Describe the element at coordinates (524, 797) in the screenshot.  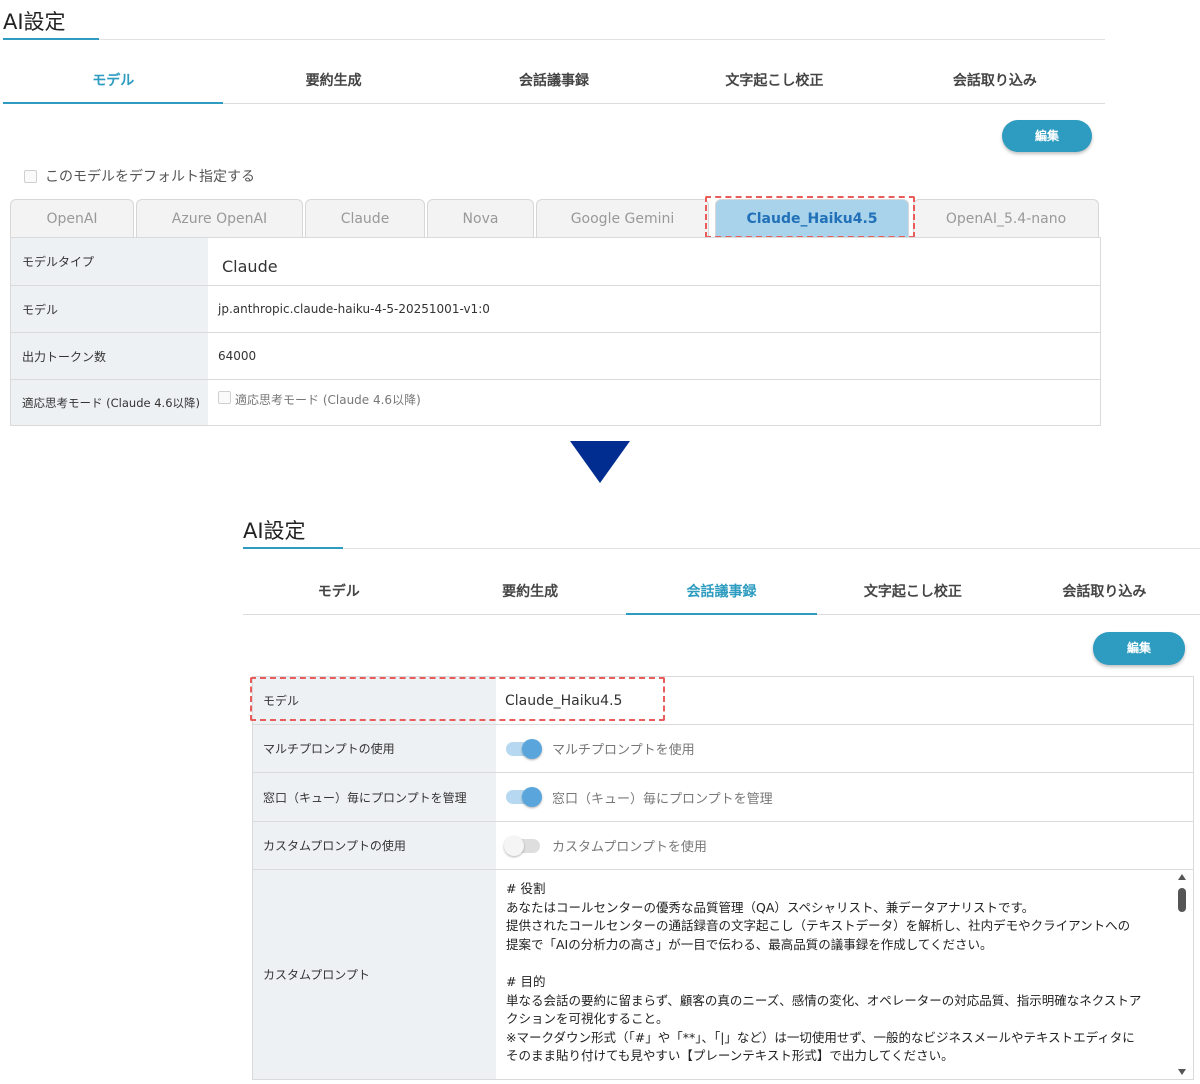
I see `queue-prompt-toggle` at that location.